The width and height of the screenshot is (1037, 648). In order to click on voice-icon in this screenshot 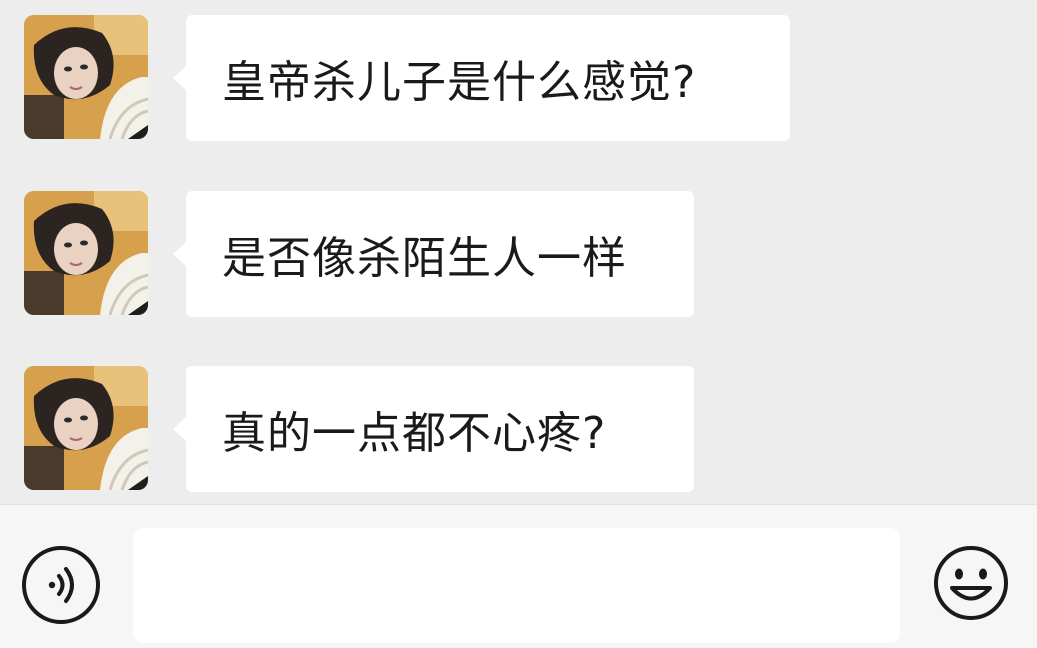, I will do `click(61, 585)`.